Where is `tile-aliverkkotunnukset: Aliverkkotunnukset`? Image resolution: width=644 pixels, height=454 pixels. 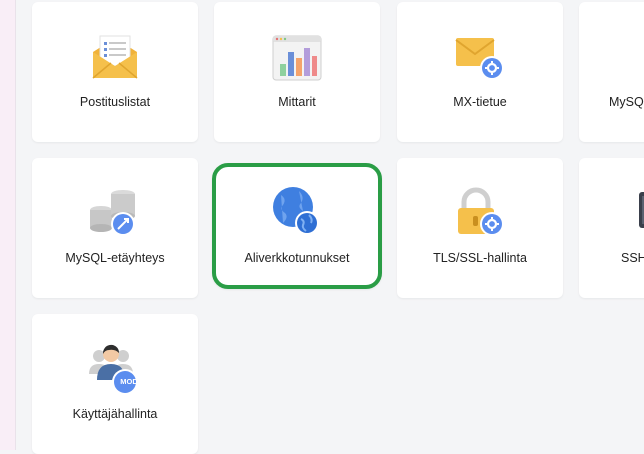
tile-aliverkkotunnukset: Aliverkkotunnukset is located at coordinates (297, 226).